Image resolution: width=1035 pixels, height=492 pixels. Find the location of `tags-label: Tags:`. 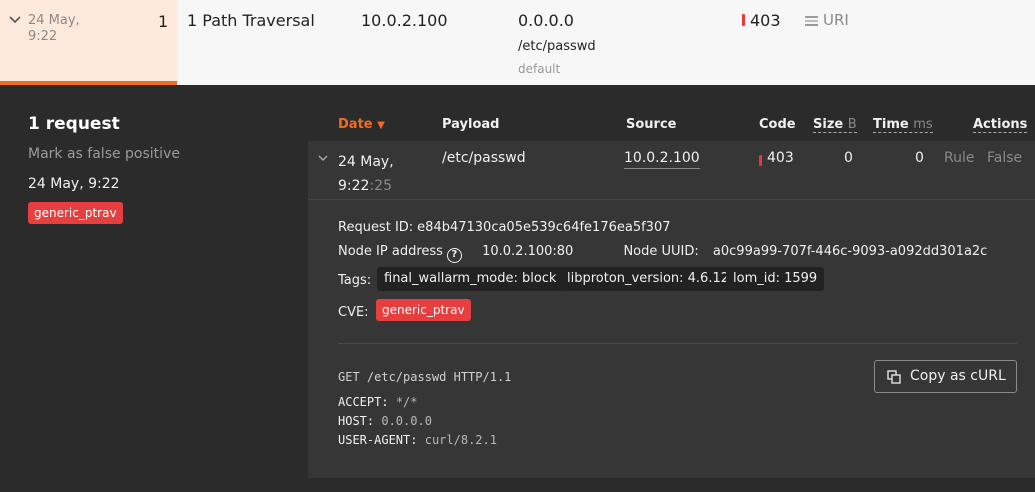

tags-label: Tags: is located at coordinates (355, 280).